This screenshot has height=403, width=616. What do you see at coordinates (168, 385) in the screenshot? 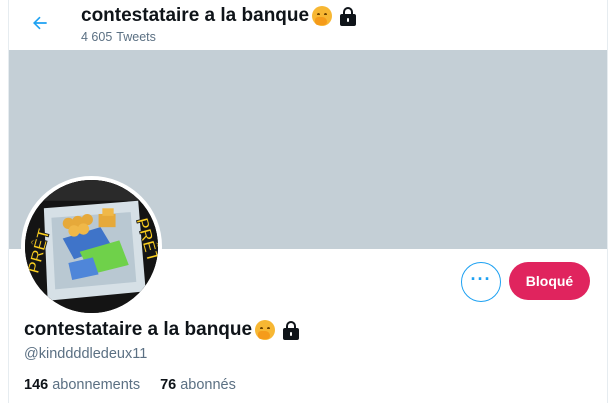
I see `followers-count: 76` at bounding box center [168, 385].